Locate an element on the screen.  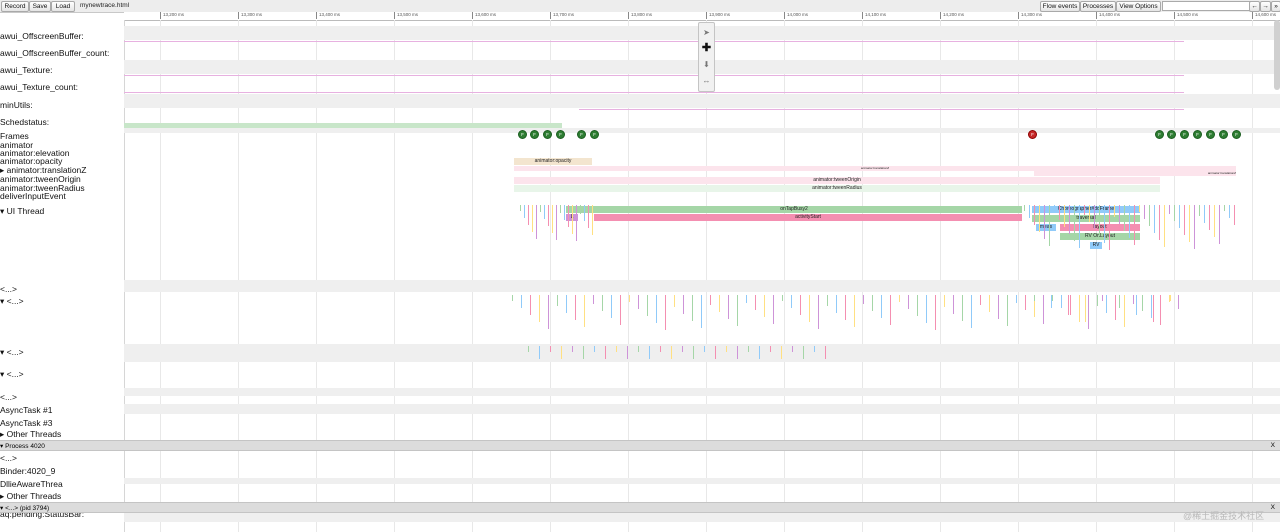
slice-ontapbusy: onTapBusy2 is located at coordinates (794, 209).